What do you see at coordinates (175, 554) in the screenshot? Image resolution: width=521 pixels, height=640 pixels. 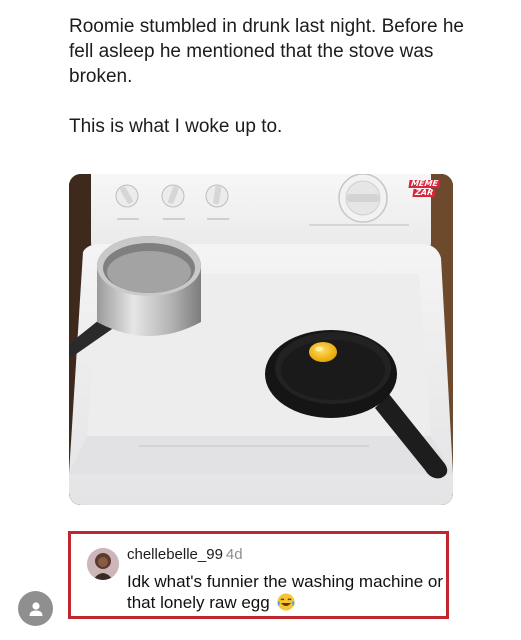 I see `commenter-username: chellebelle_99` at bounding box center [175, 554].